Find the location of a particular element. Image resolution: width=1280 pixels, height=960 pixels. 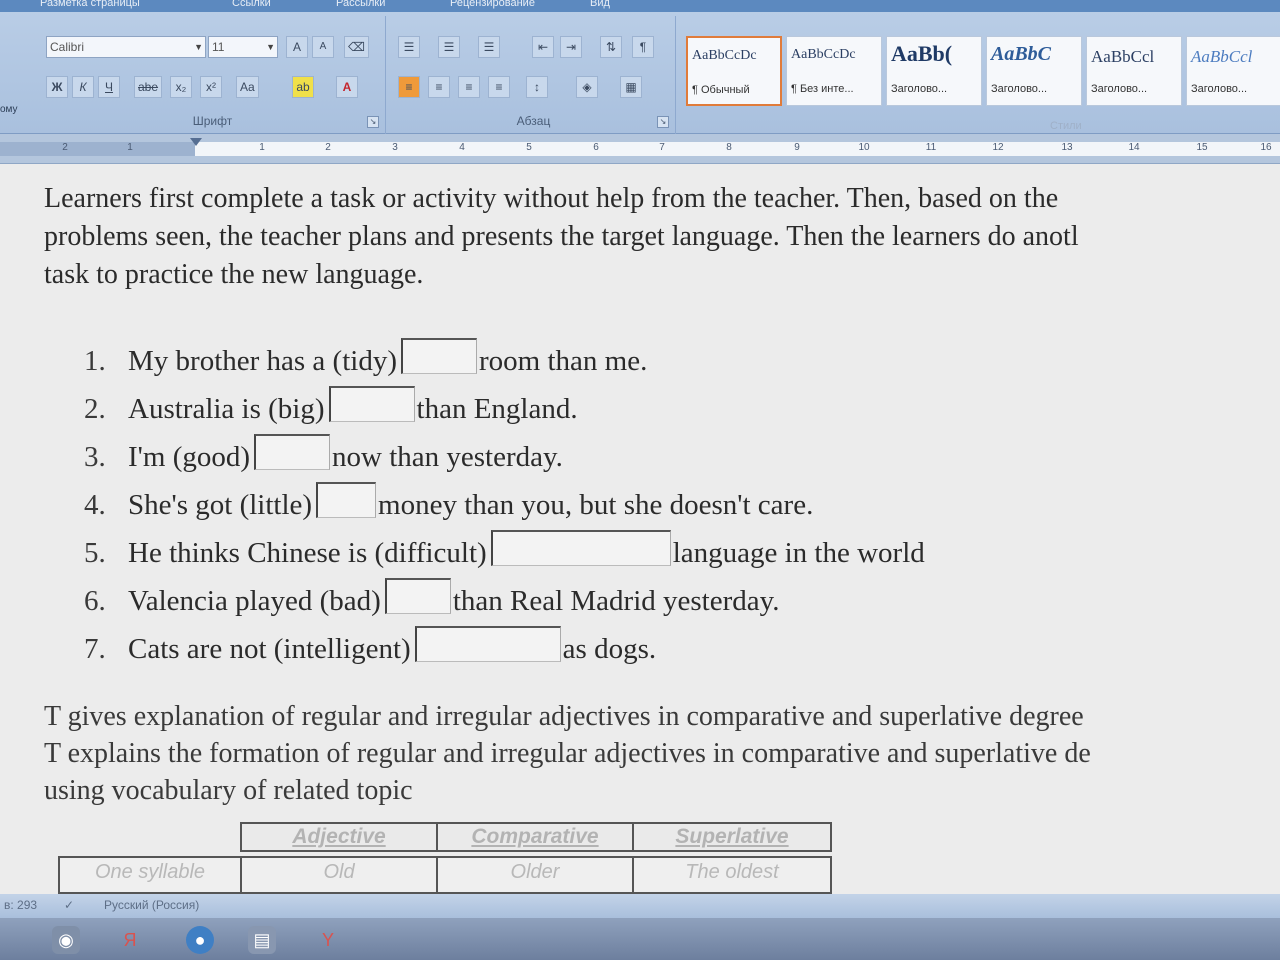

shading-icon: ◈ is located at coordinates (587, 87).